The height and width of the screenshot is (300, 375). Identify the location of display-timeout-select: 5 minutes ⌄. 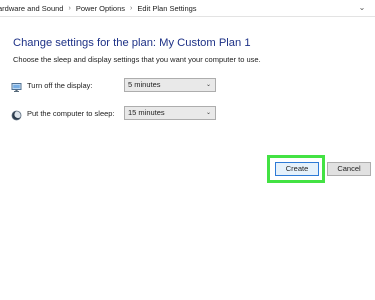
(170, 85).